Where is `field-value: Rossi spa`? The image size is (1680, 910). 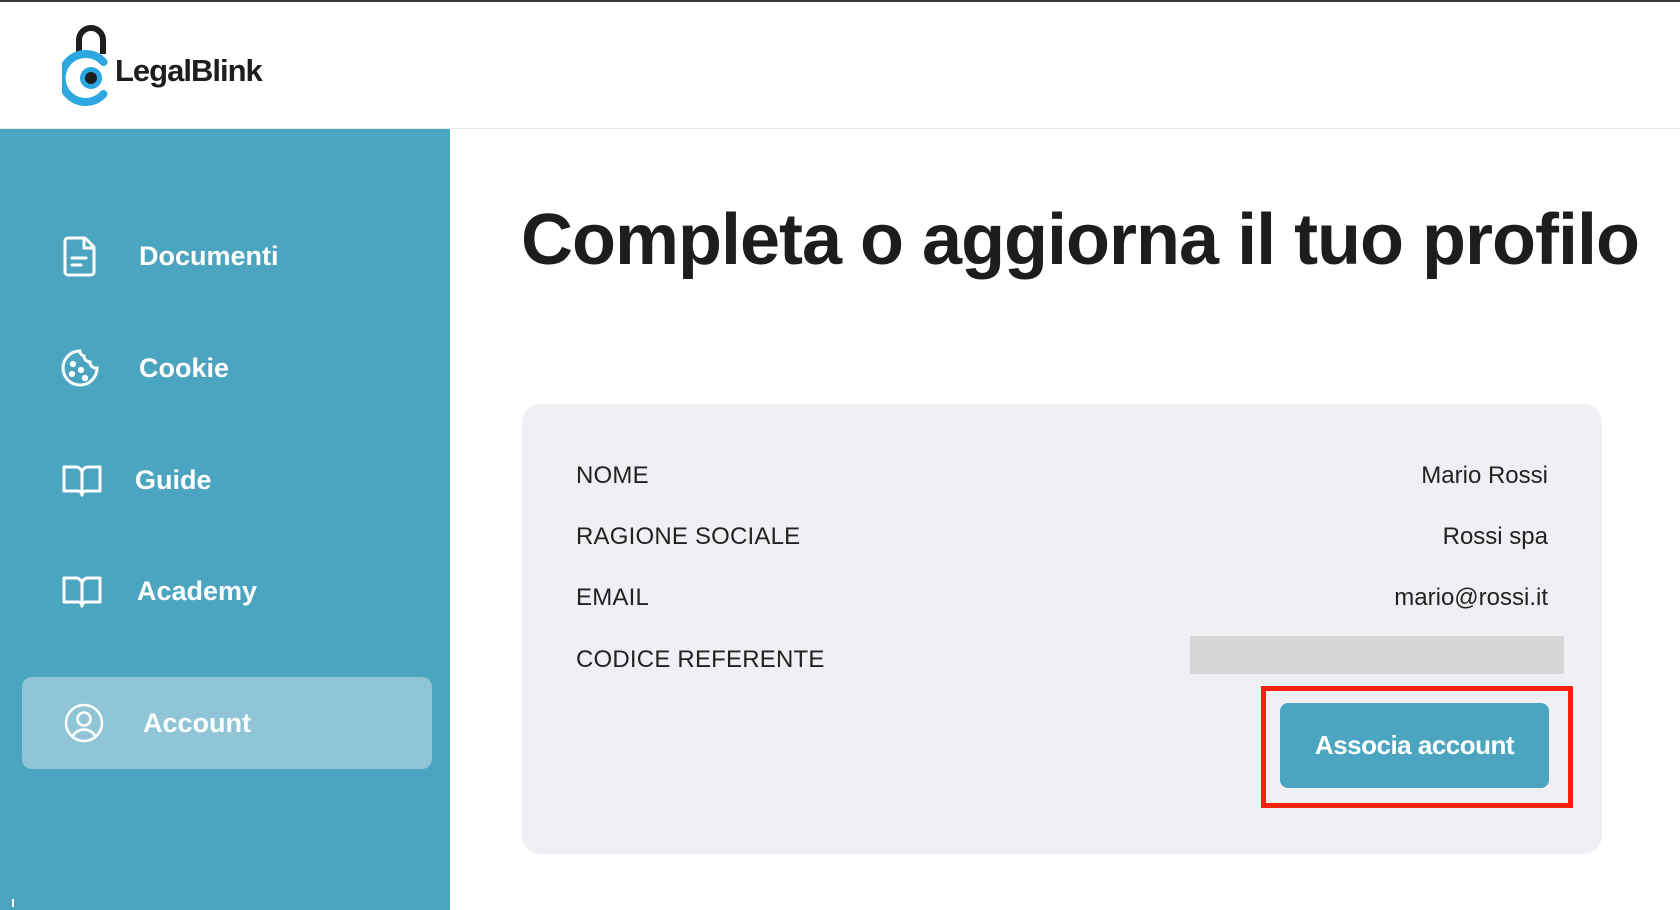
field-value: Rossi spa is located at coordinates (1495, 536).